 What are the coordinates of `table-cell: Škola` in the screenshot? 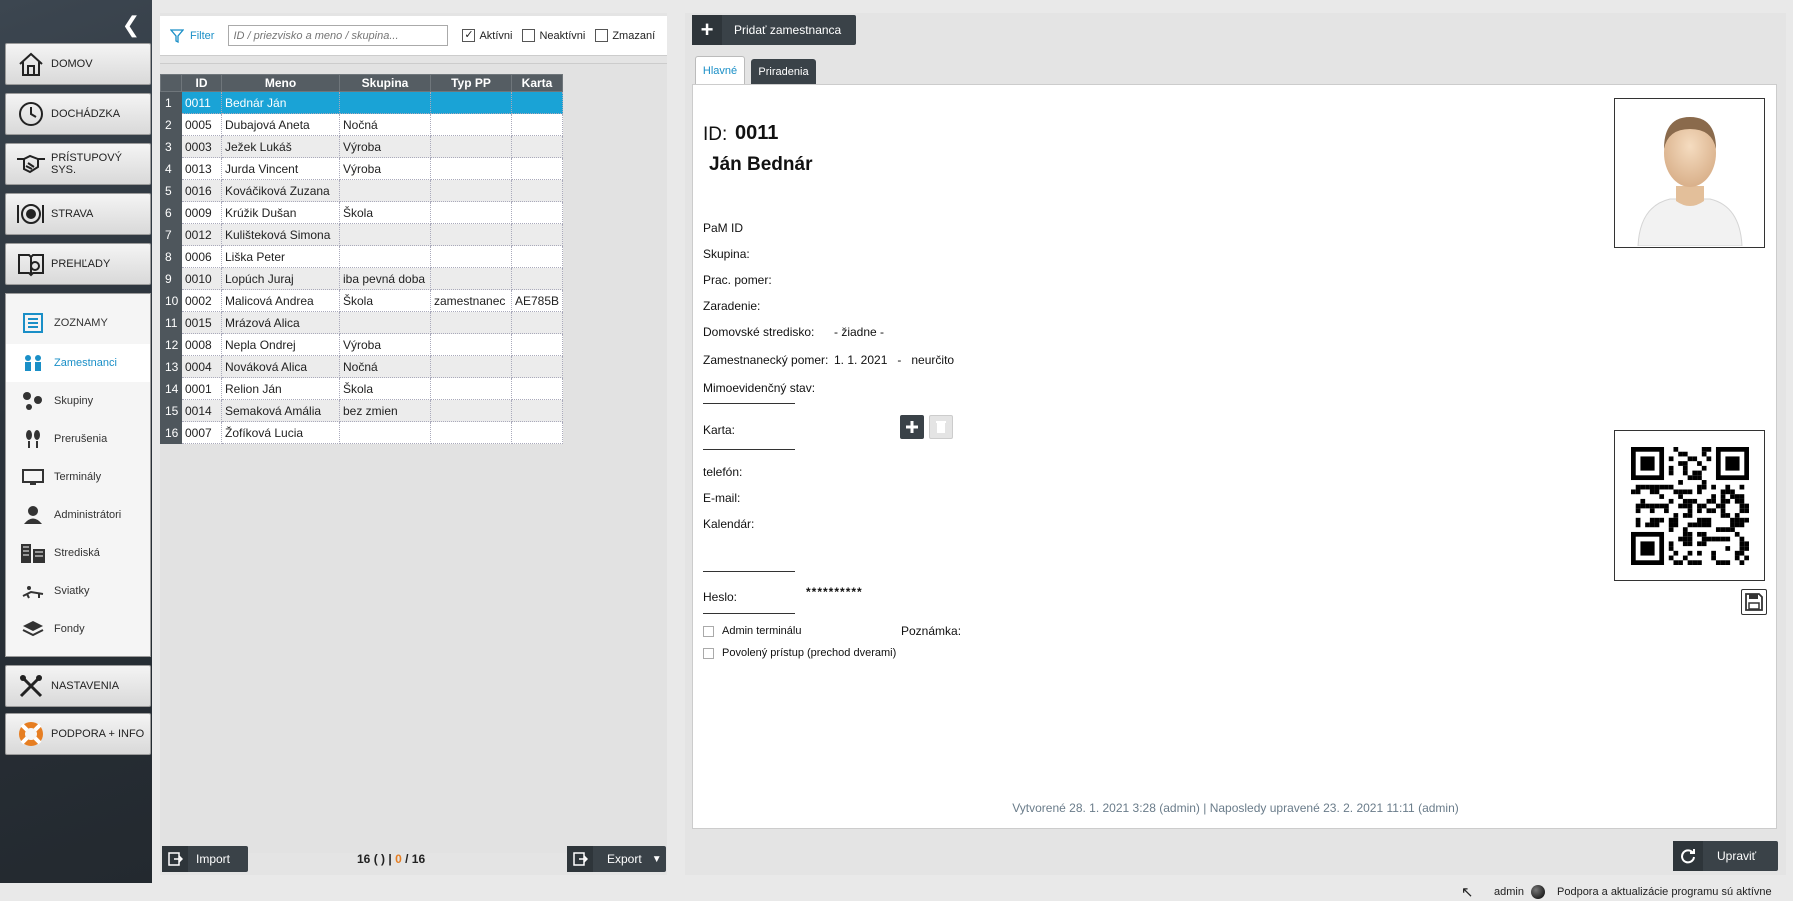 It's located at (385, 300).